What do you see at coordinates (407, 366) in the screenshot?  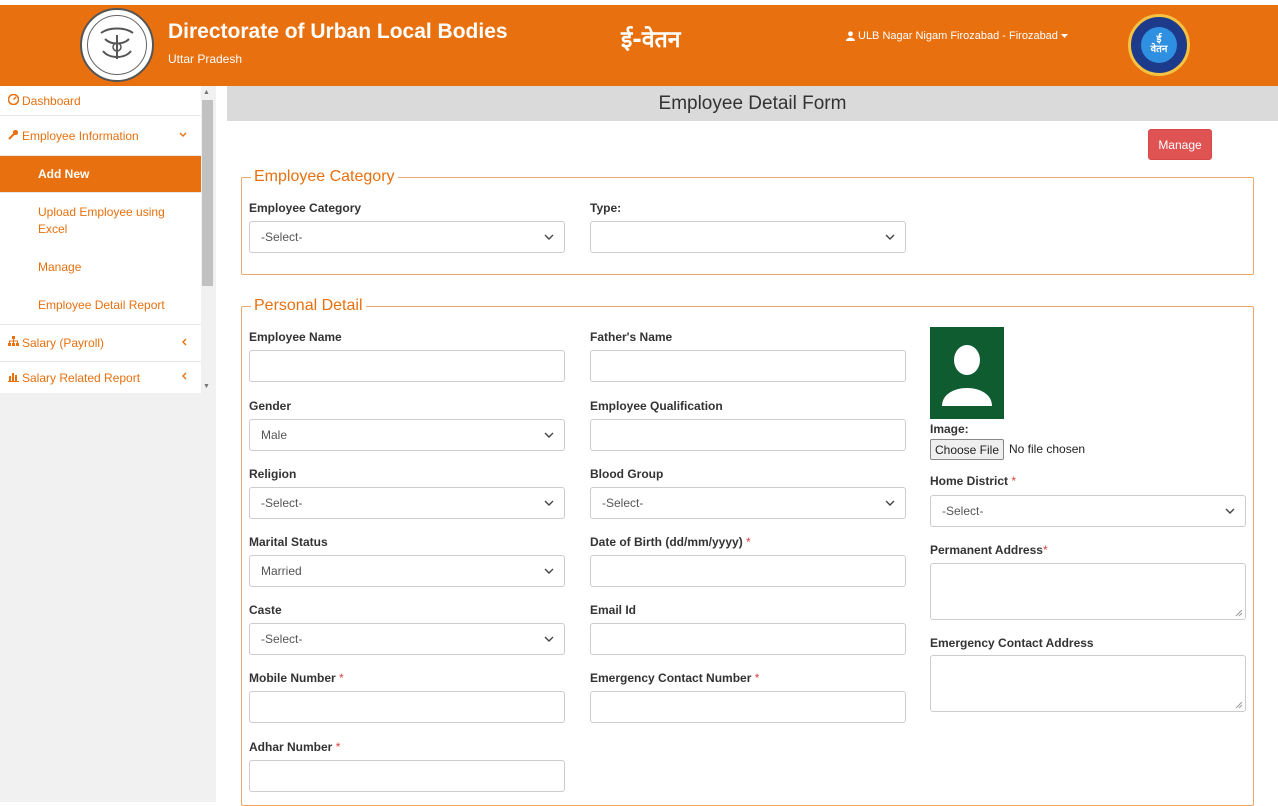 I see `employee-name-input` at bounding box center [407, 366].